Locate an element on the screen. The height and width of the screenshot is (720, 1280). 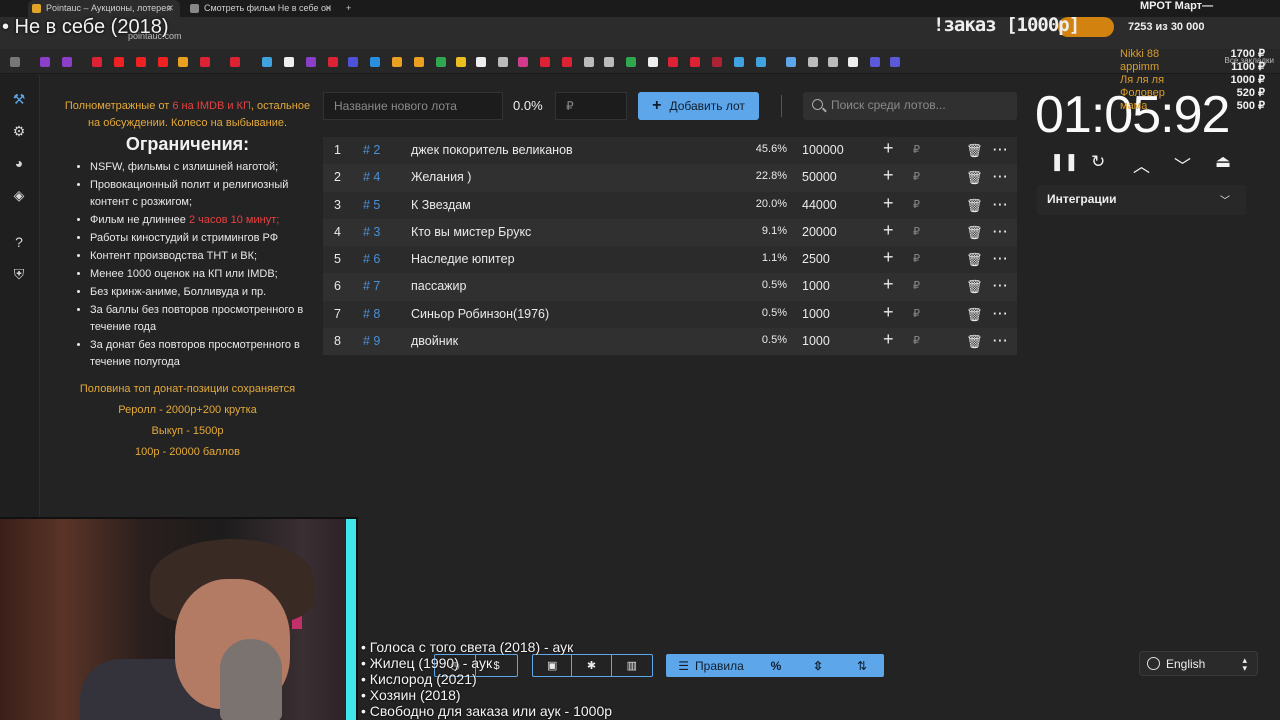
new-lot-name-input: Название нового лота is located at coordinates (413, 106).